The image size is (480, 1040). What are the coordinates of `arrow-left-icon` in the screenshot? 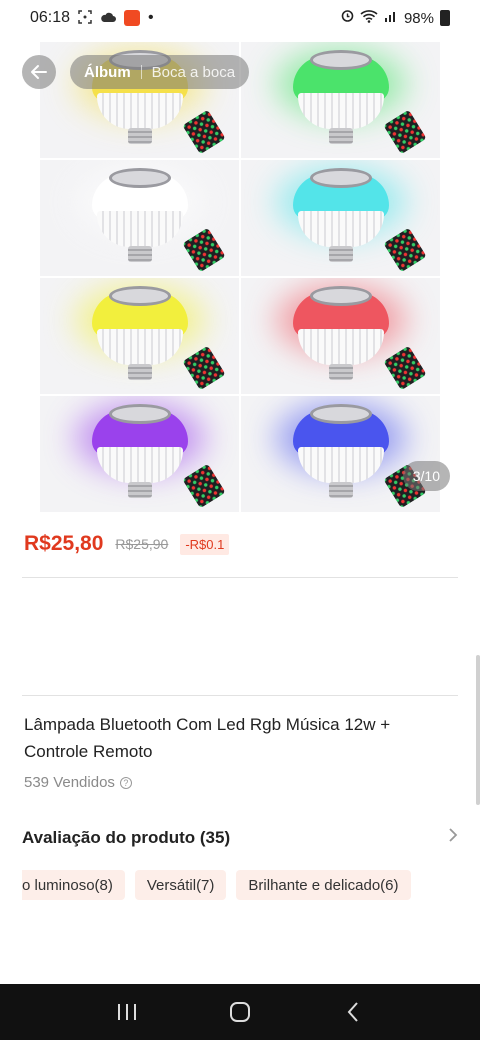 It's located at (39, 72).